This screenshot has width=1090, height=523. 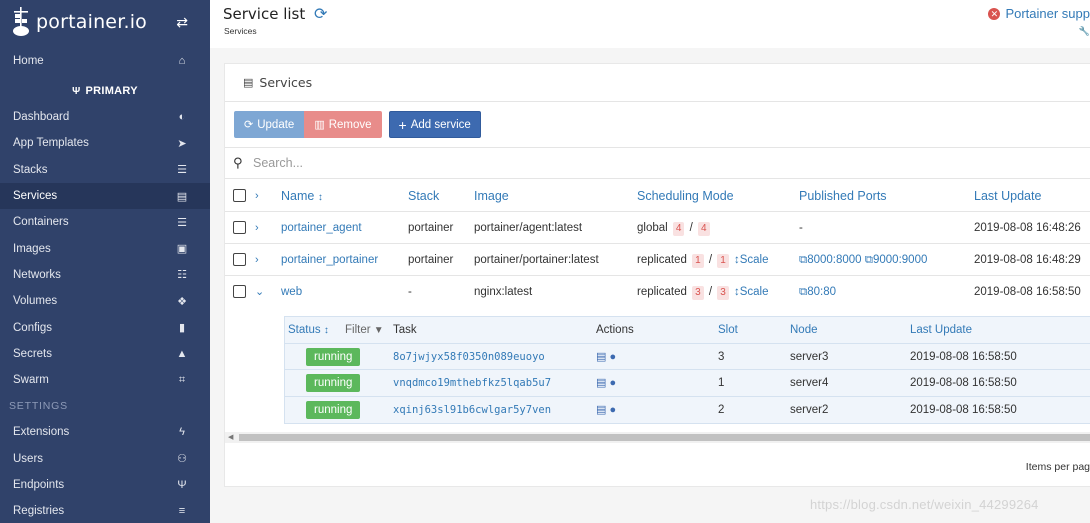 What do you see at coordinates (105, 222) in the screenshot?
I see `sidebar-item-containers: Containers ☰` at bounding box center [105, 222].